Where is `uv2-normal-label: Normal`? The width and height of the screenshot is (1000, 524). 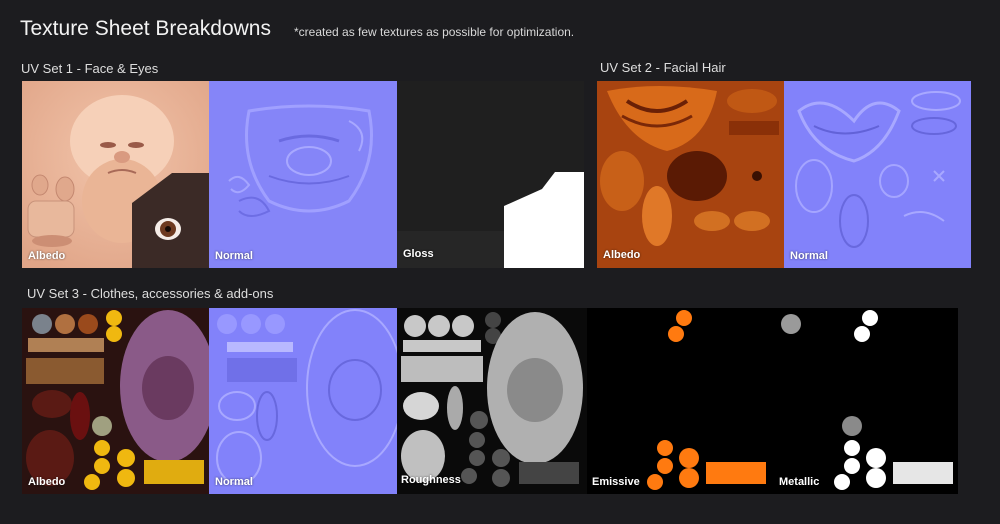
uv2-normal-label: Normal is located at coordinates (809, 256).